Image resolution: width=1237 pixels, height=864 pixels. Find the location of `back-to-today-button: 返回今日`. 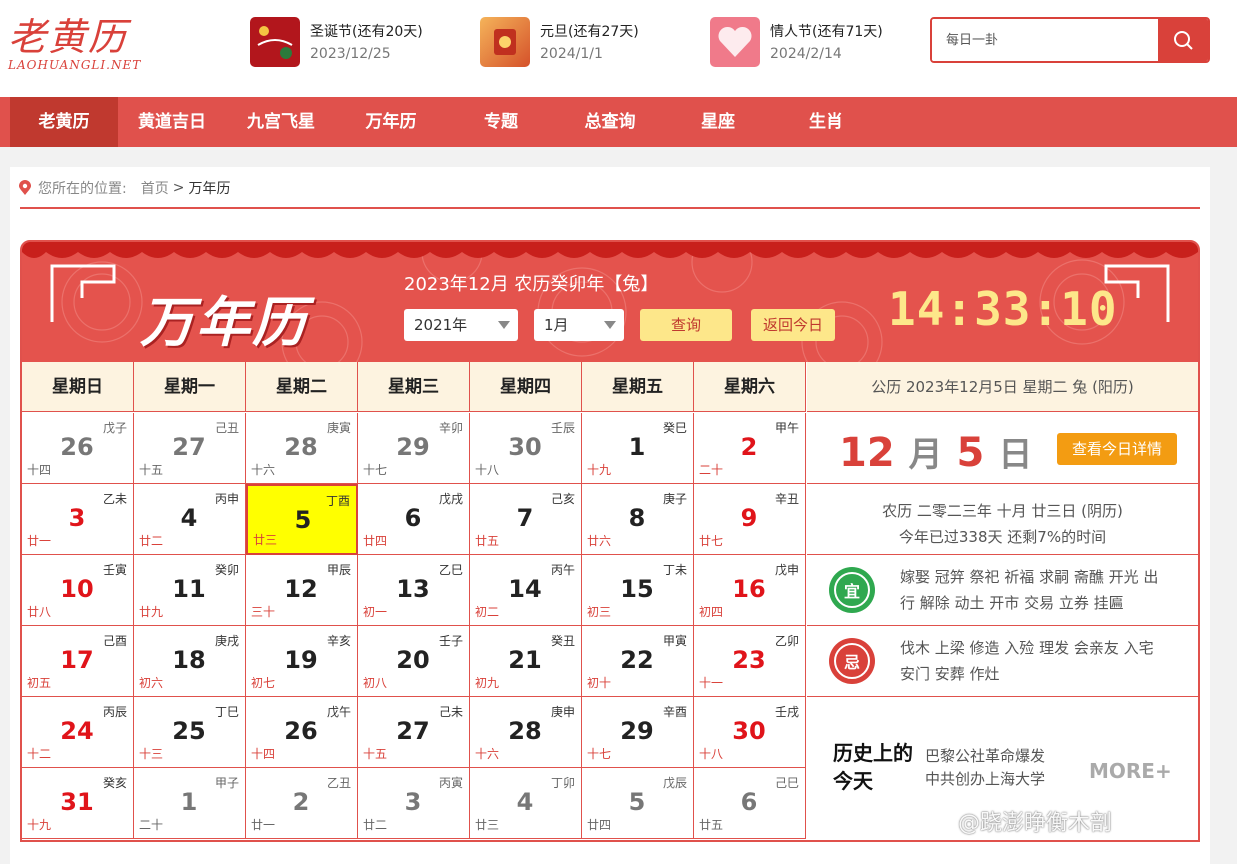

back-to-today-button: 返回今日 is located at coordinates (793, 325).